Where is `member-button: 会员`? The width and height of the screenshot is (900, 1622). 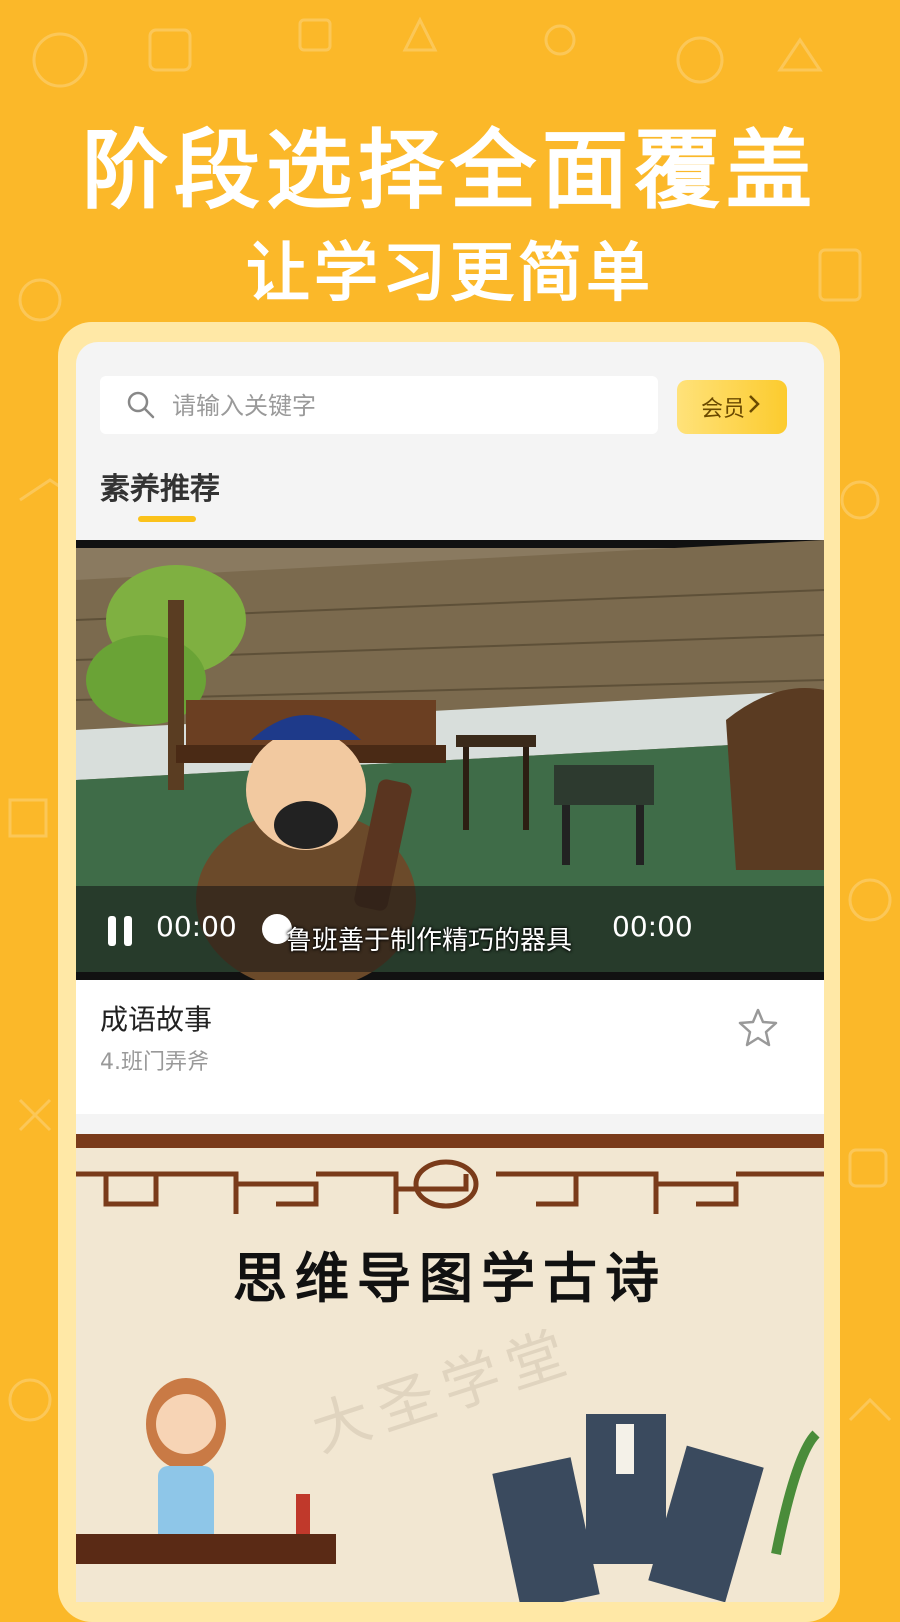 member-button: 会员 is located at coordinates (732, 407).